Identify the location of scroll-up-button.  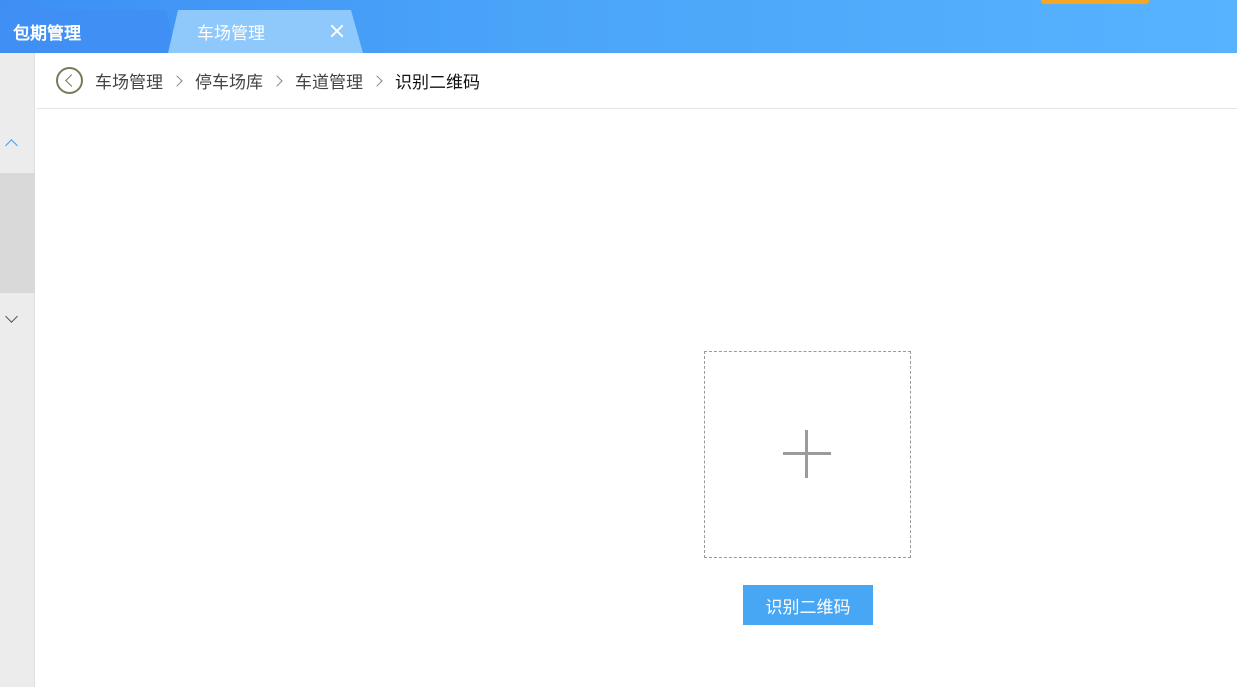
(17, 144).